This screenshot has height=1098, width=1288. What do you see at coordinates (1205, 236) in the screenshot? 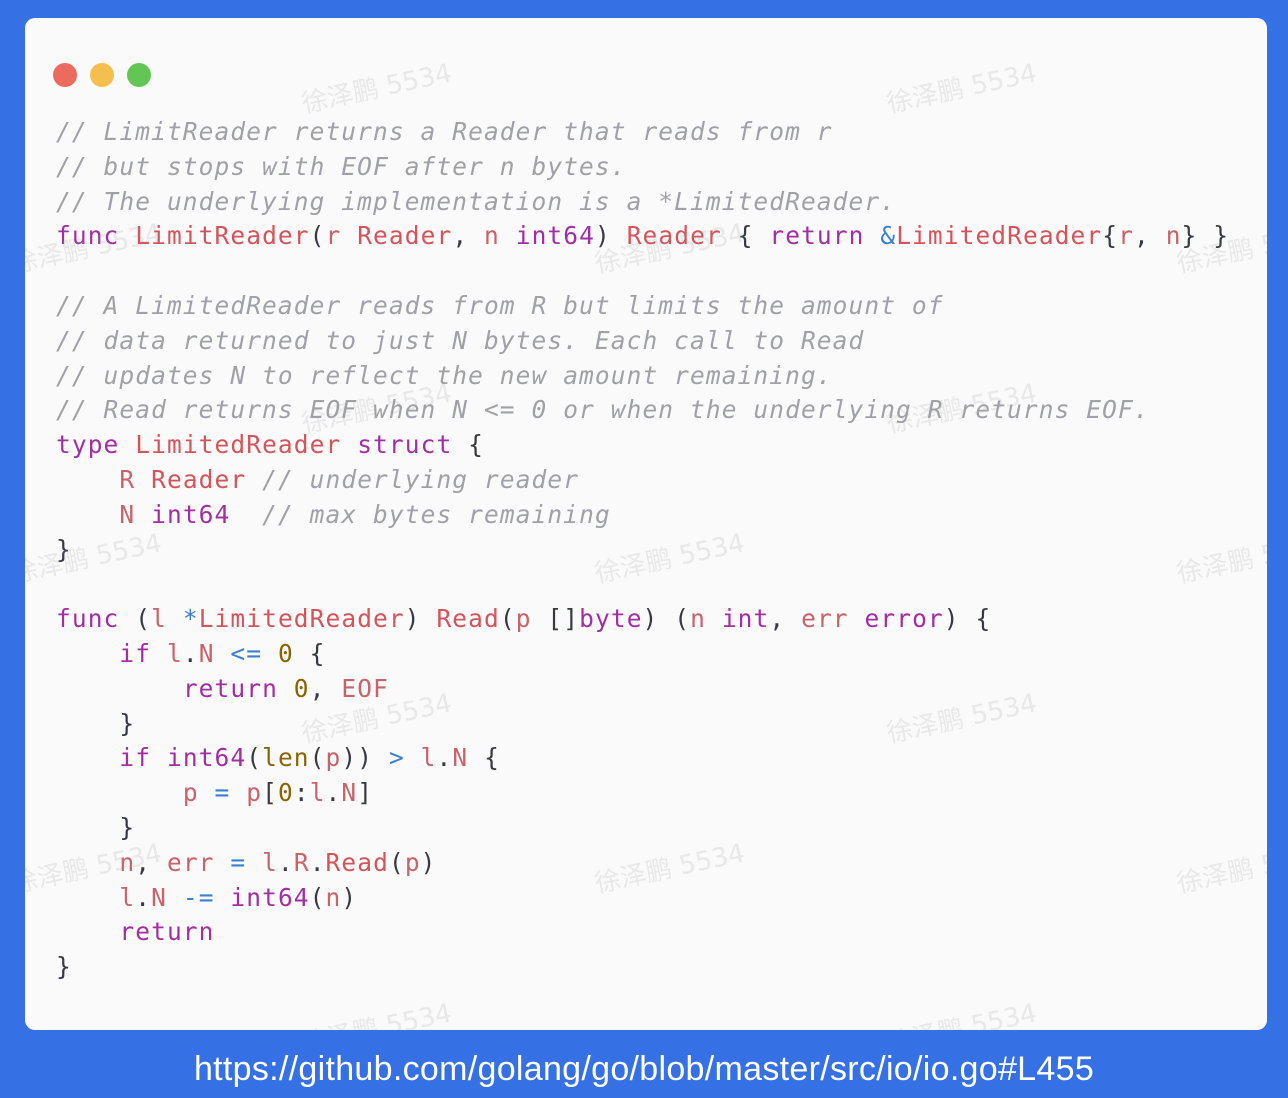
I see `code-token: } }` at bounding box center [1205, 236].